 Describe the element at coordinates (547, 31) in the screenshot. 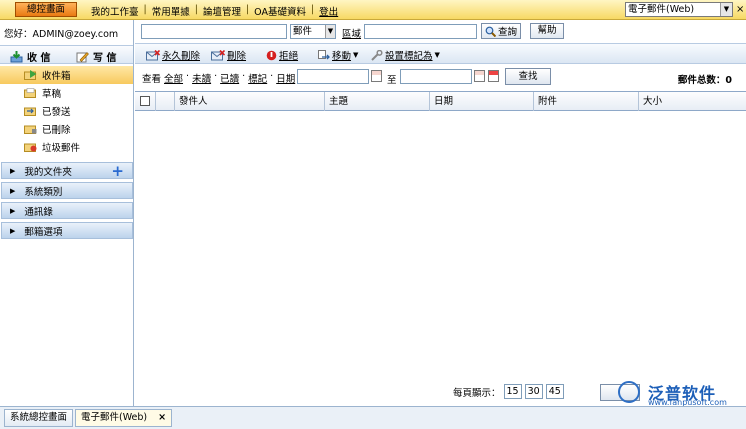

I see `help-button: 幫助` at that location.